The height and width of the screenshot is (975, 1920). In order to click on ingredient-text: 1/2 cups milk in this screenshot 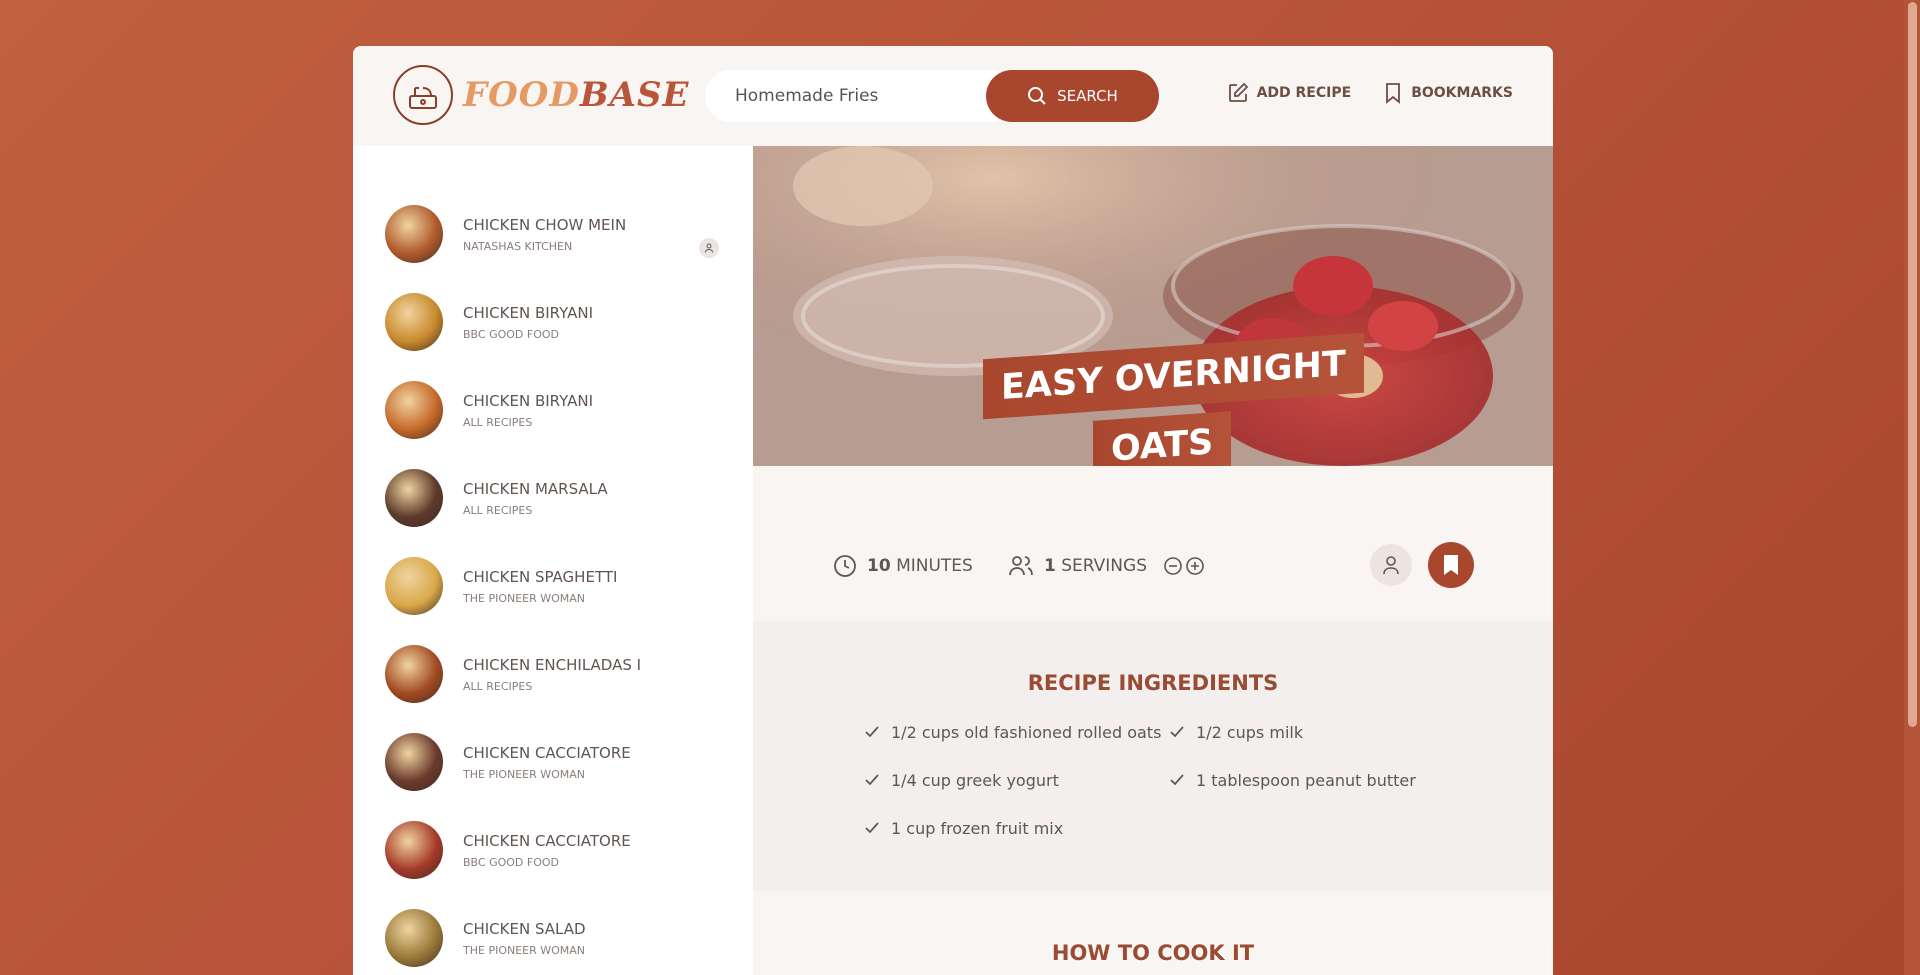, I will do `click(1250, 732)`.